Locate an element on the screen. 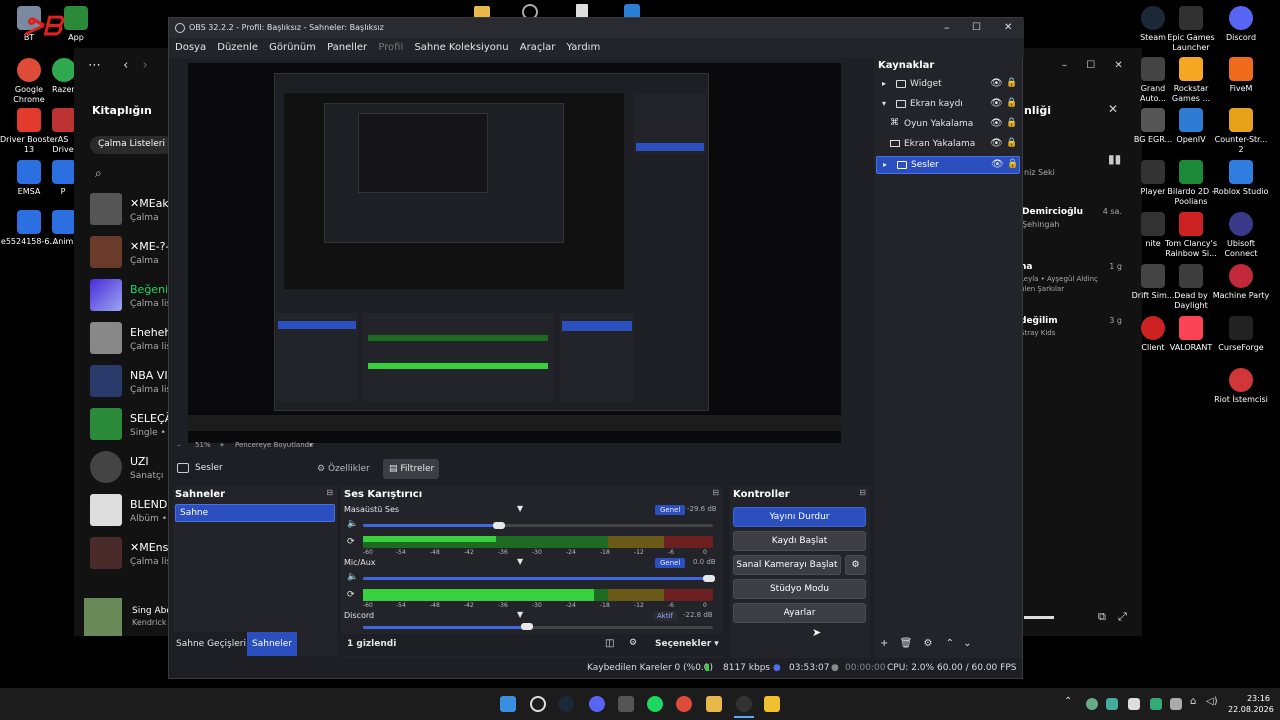  speaker-icon: 🔈 is located at coordinates (352, 524).